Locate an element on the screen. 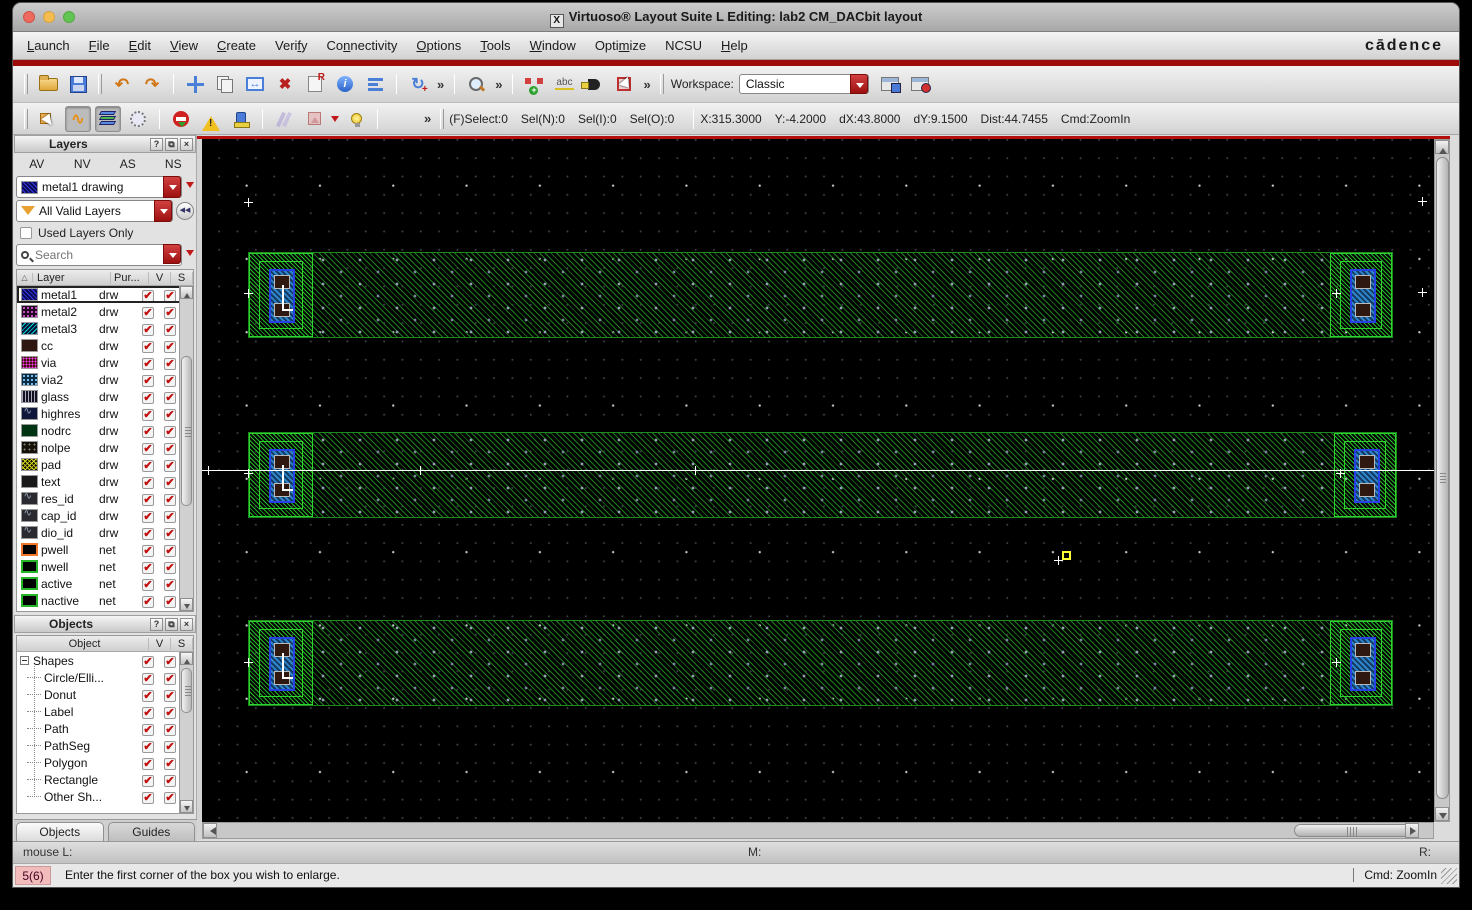  menu-edit: Edit is located at coordinates (140, 45).